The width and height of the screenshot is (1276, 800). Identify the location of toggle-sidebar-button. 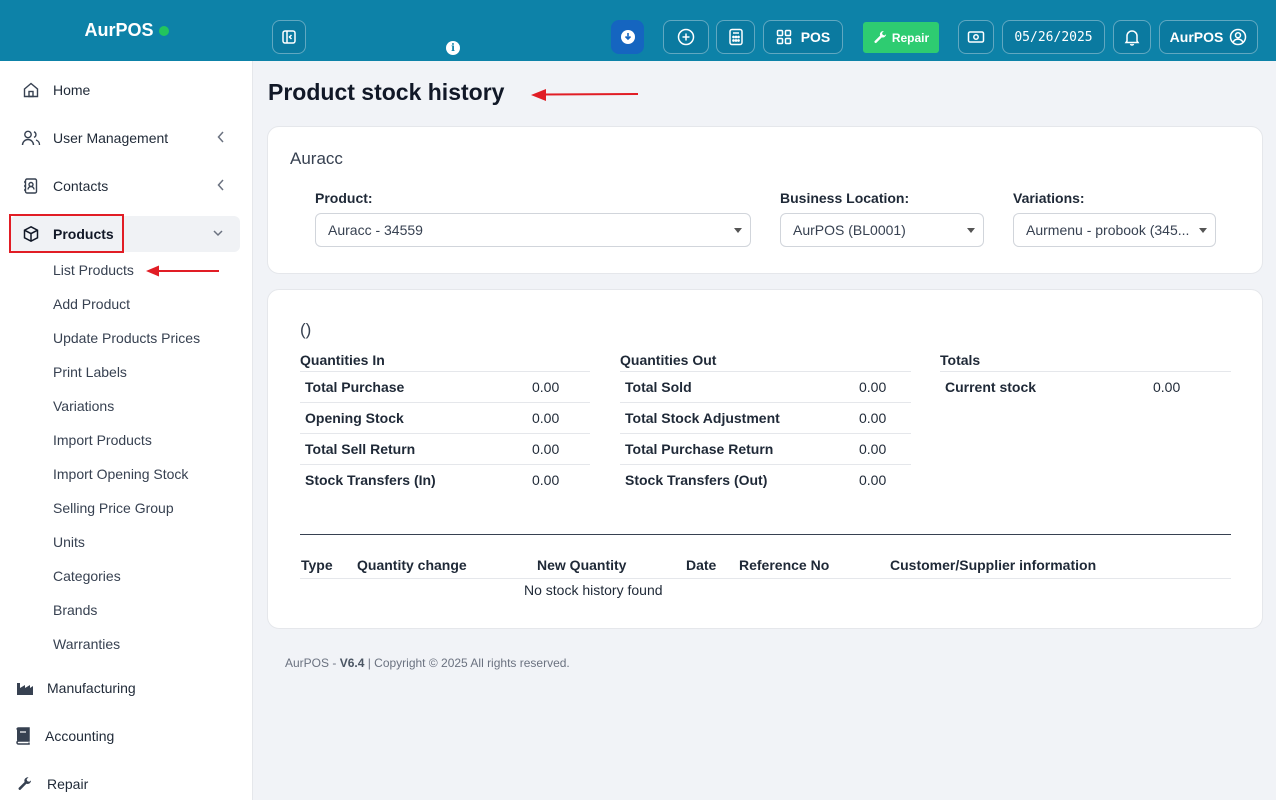
(289, 37).